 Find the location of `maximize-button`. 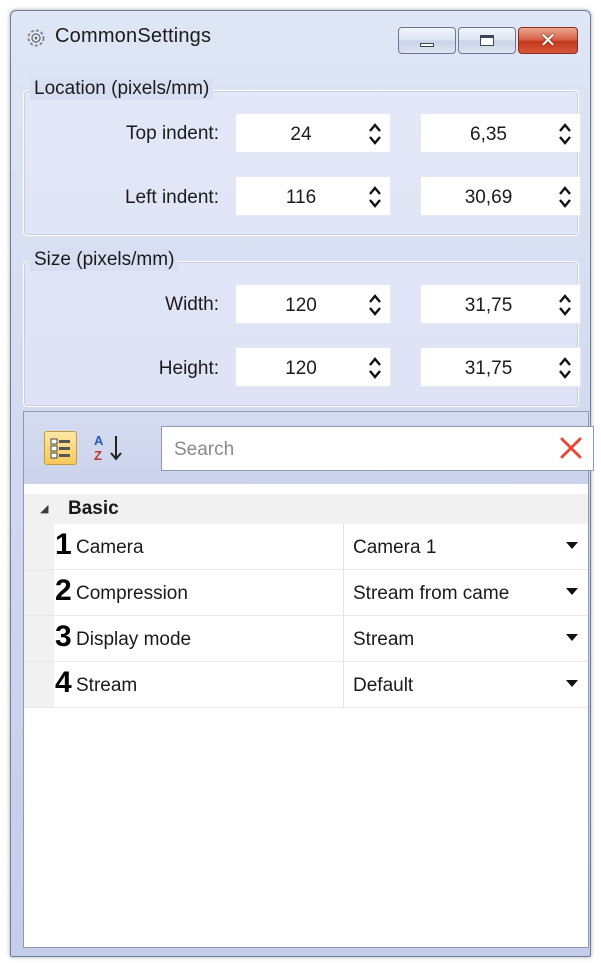

maximize-button is located at coordinates (487, 40).